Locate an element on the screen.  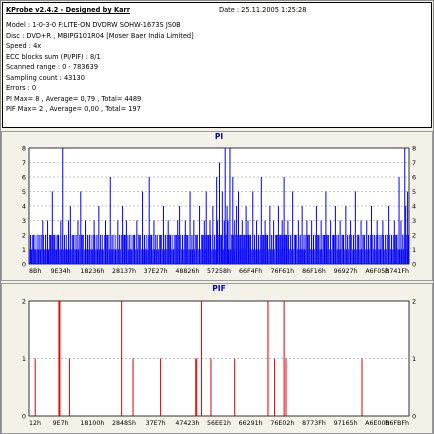
y-tick-label-right: 5 is located at coordinates (414, 192).